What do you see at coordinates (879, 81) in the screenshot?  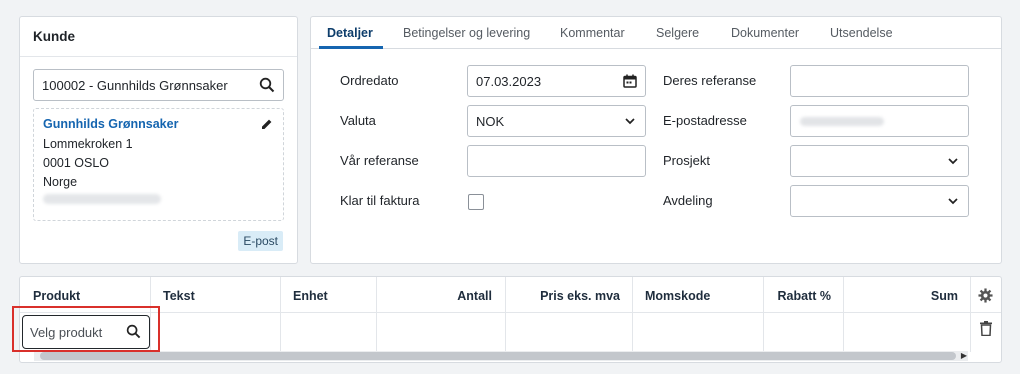 I see `your-reference-input` at bounding box center [879, 81].